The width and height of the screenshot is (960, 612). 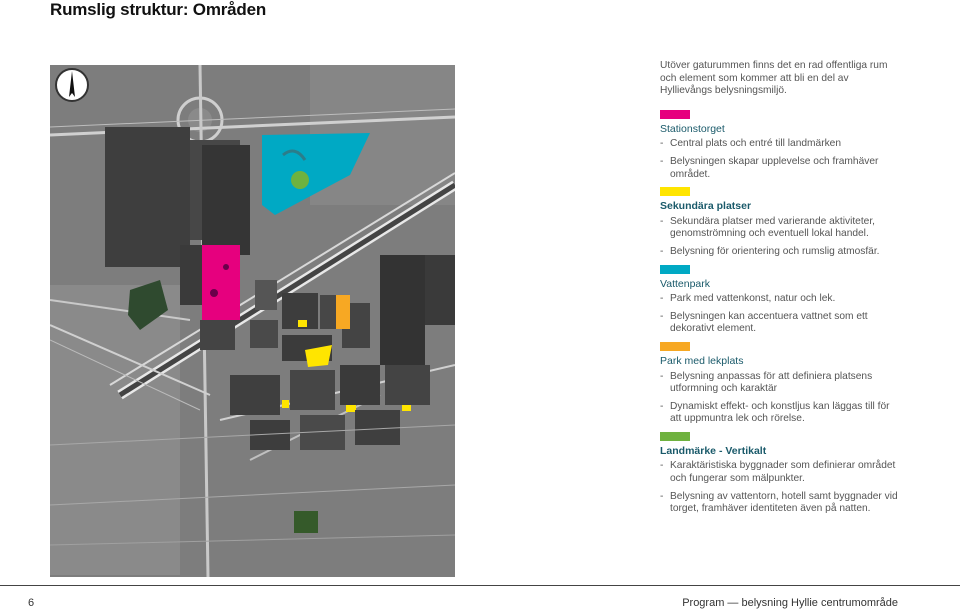 What do you see at coordinates (790, 603) in the screenshot?
I see `footer-title: Program — belysning Hyllie centrumområde` at bounding box center [790, 603].